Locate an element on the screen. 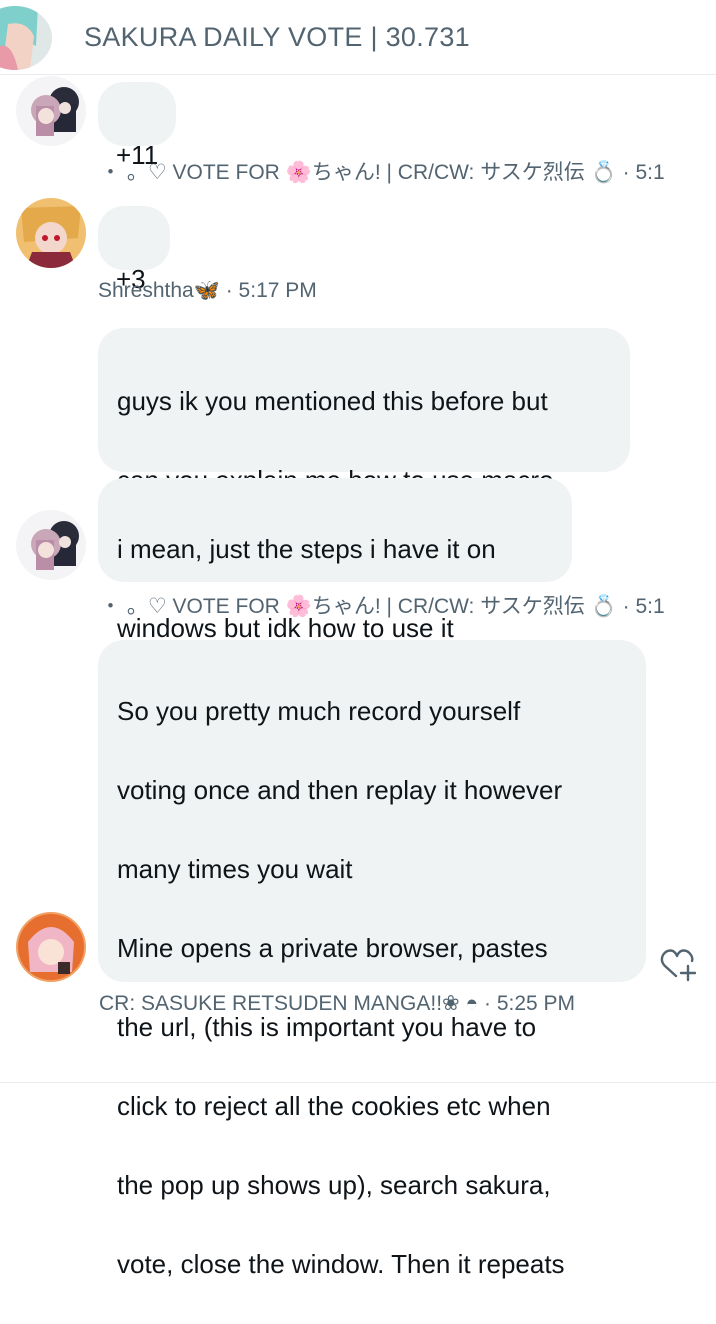 This screenshot has width=716, height=1324. message-line: the pop up shows up), search sakura, is located at coordinates (334, 1184).